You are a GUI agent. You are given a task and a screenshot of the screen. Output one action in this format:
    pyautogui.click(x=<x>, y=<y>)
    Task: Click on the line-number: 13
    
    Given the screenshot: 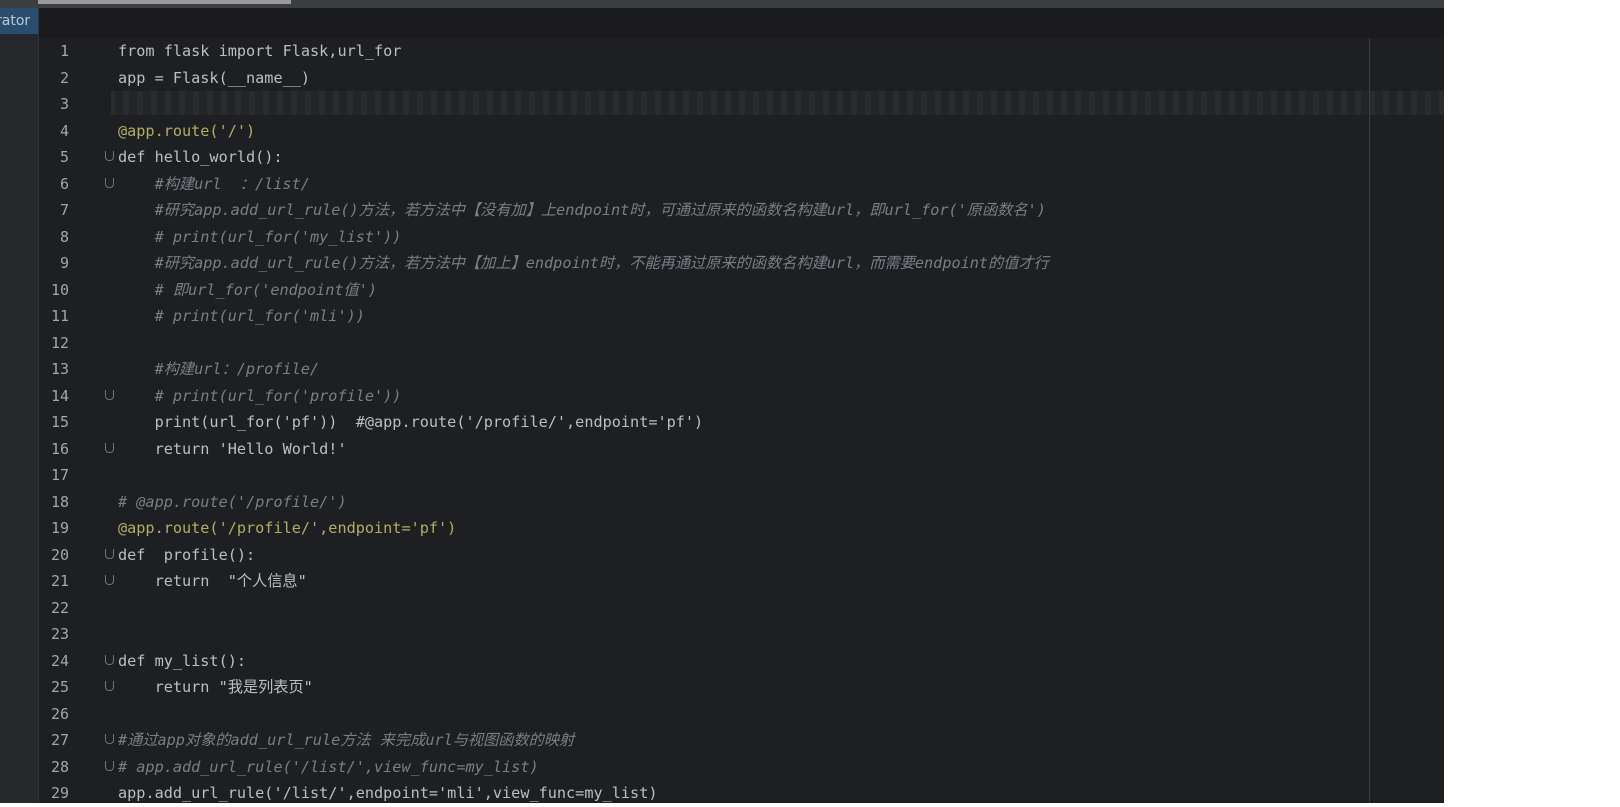 What is the action you would take?
    pyautogui.click(x=59, y=369)
    